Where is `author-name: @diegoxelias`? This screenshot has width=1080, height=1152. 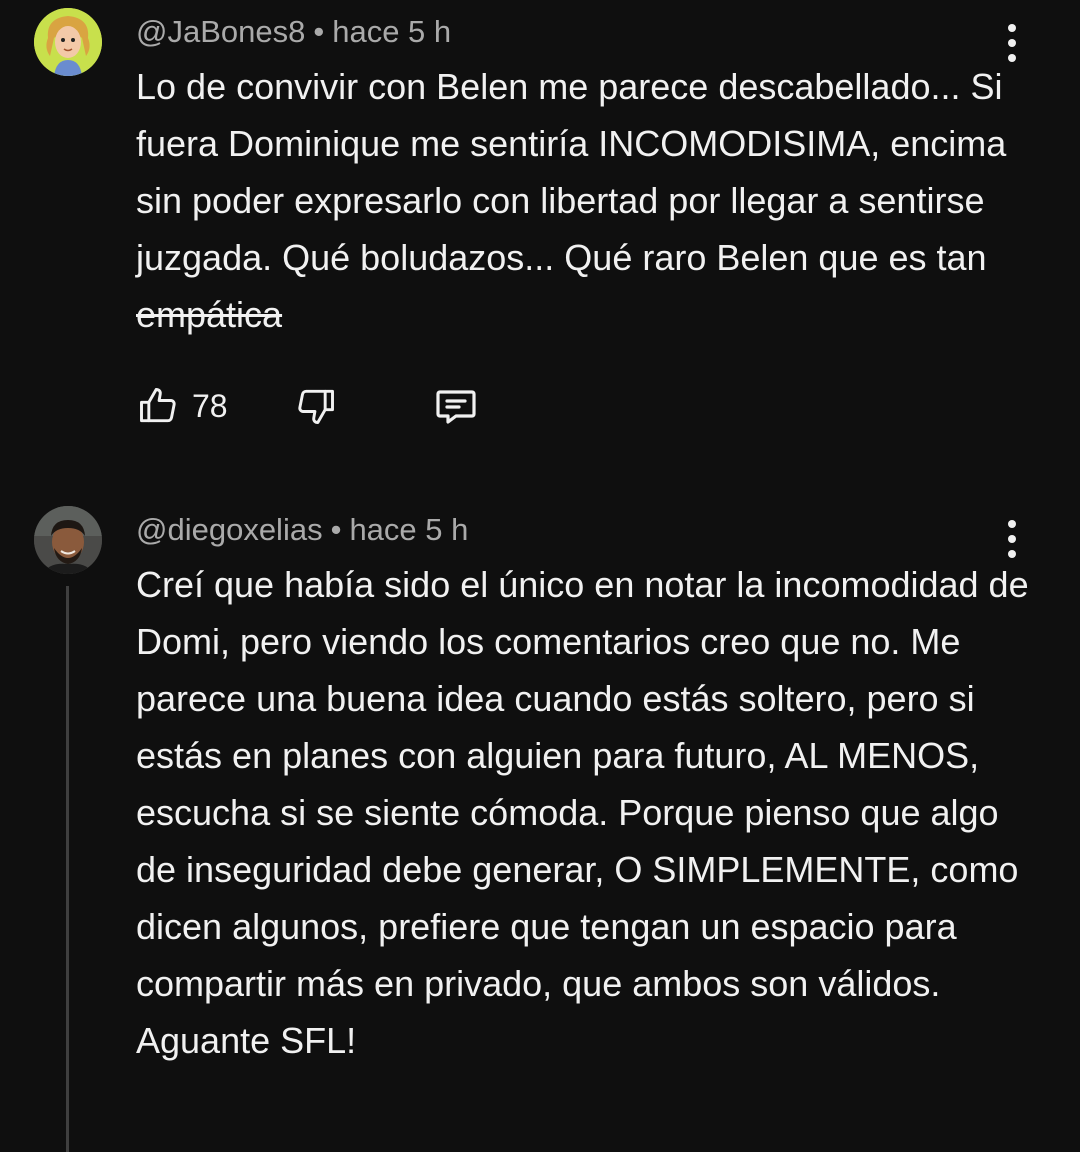
author-name: @diegoxelias is located at coordinates (229, 529).